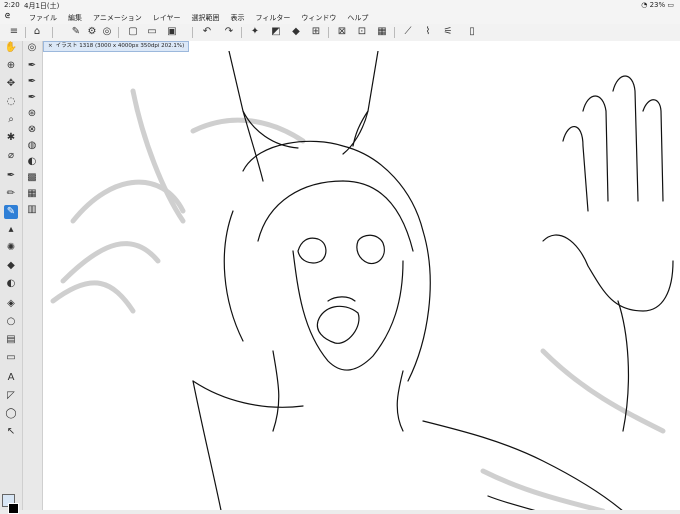 This screenshot has width=680, height=514. Describe the element at coordinates (340, 5) in the screenshot. I see `status-bar: 2:20 4月1日(土) ◔ 23% ▭` at that location.